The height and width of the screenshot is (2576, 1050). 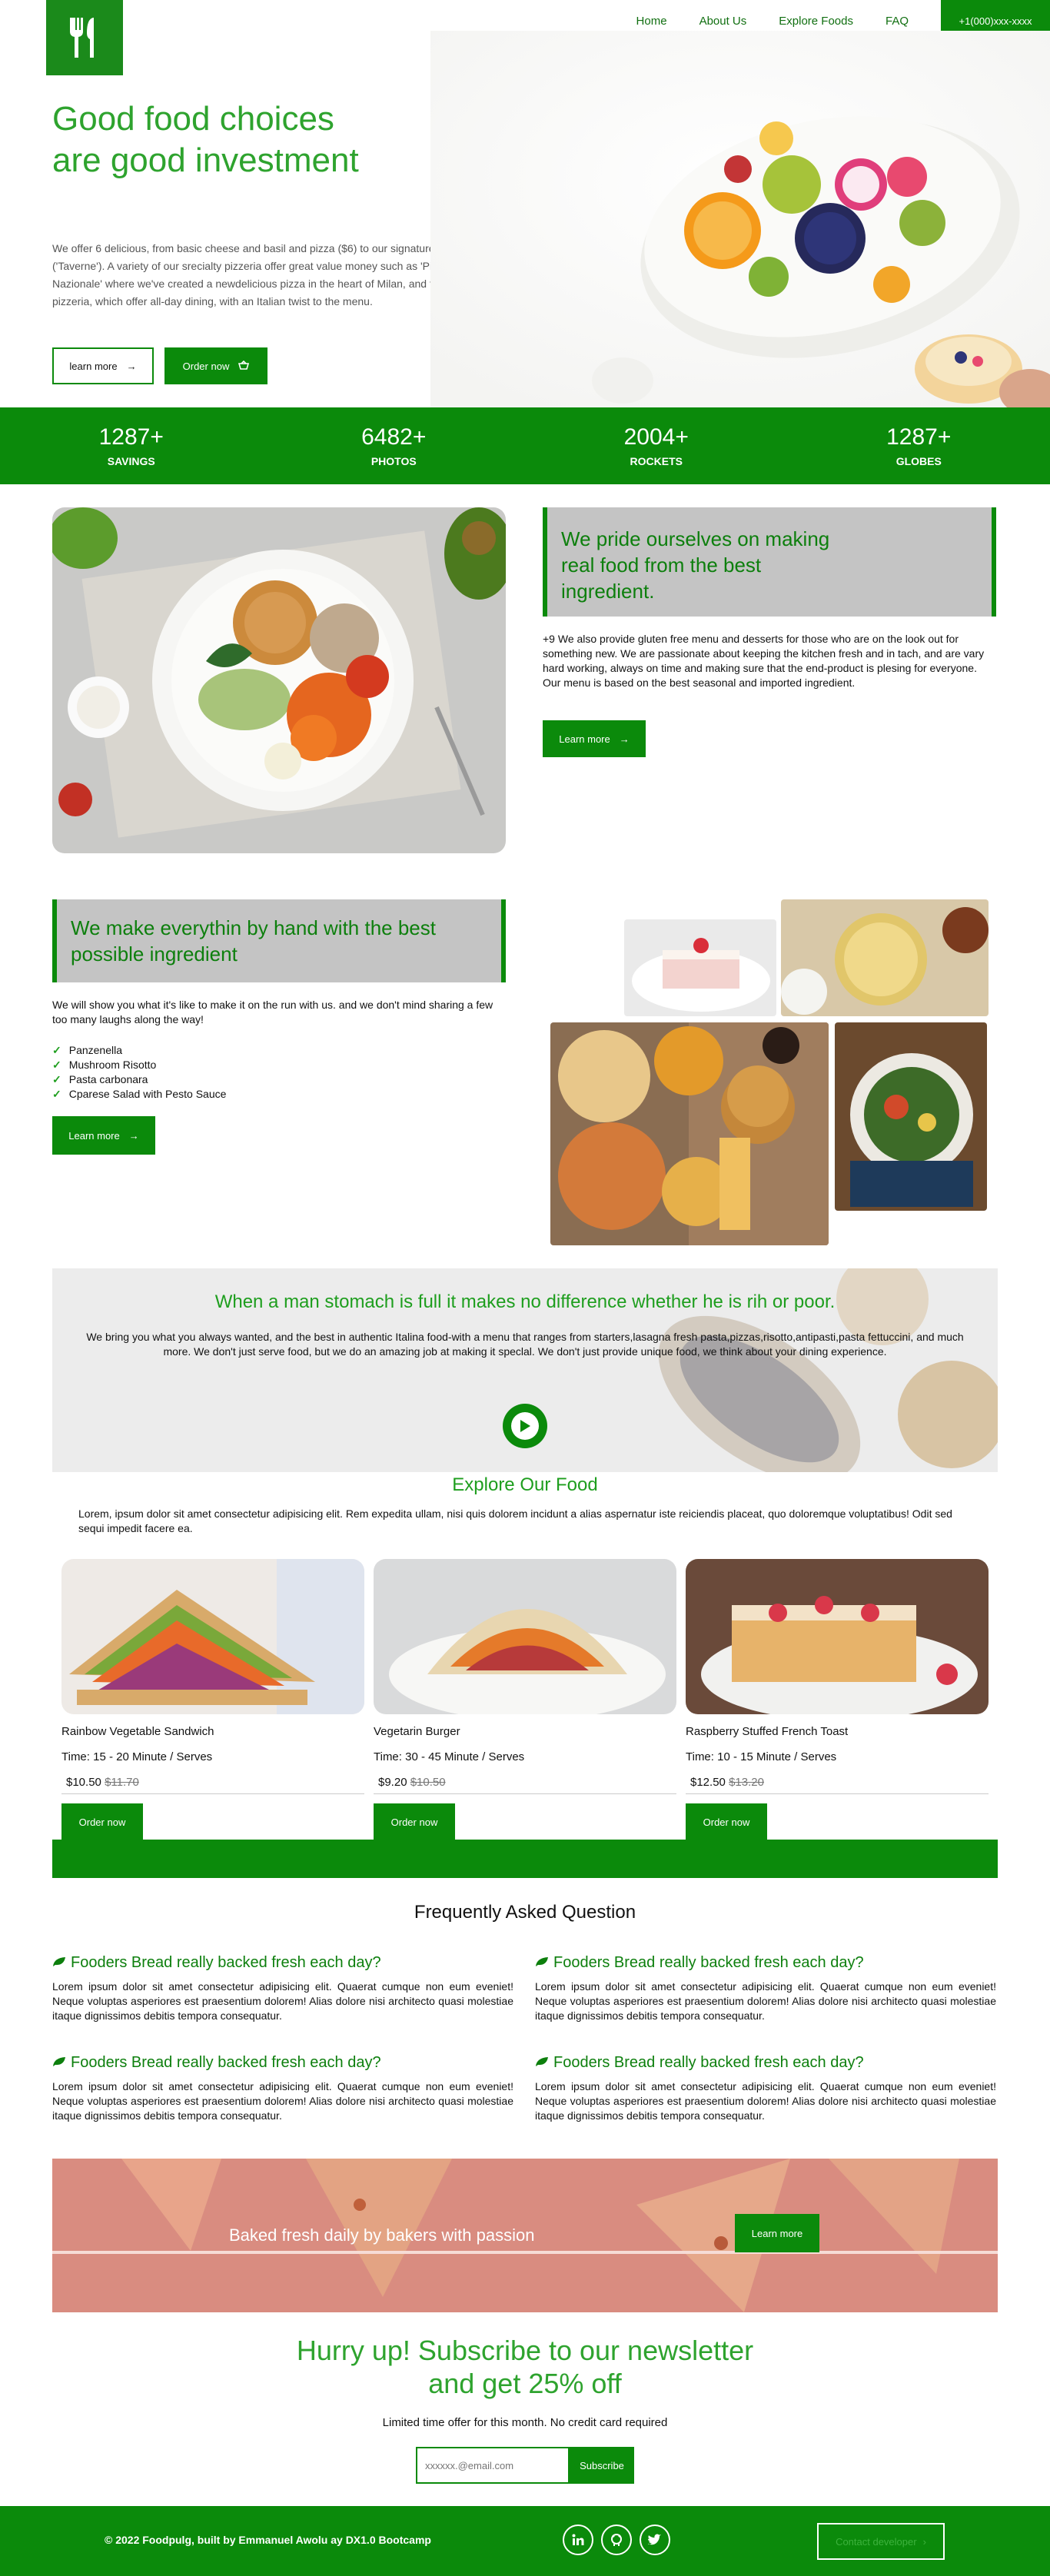 I want to click on stat-rockets: 2004+ ROCKETS, so click(x=656, y=445).